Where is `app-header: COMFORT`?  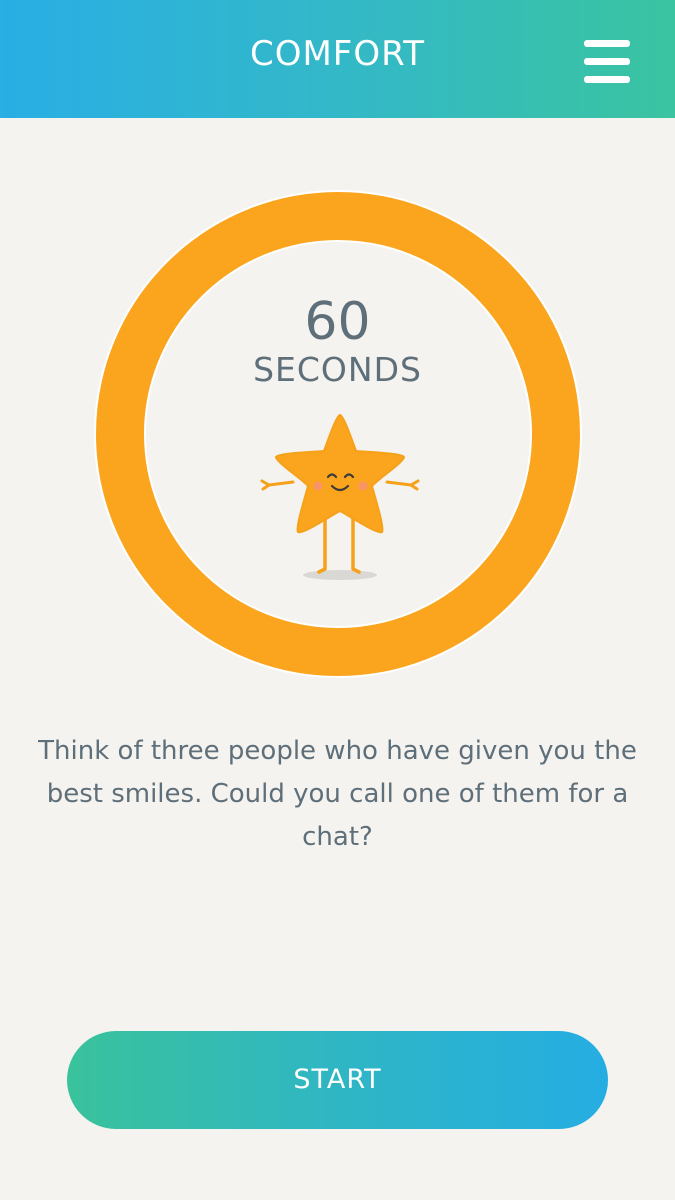
app-header: COMFORT is located at coordinates (337, 59).